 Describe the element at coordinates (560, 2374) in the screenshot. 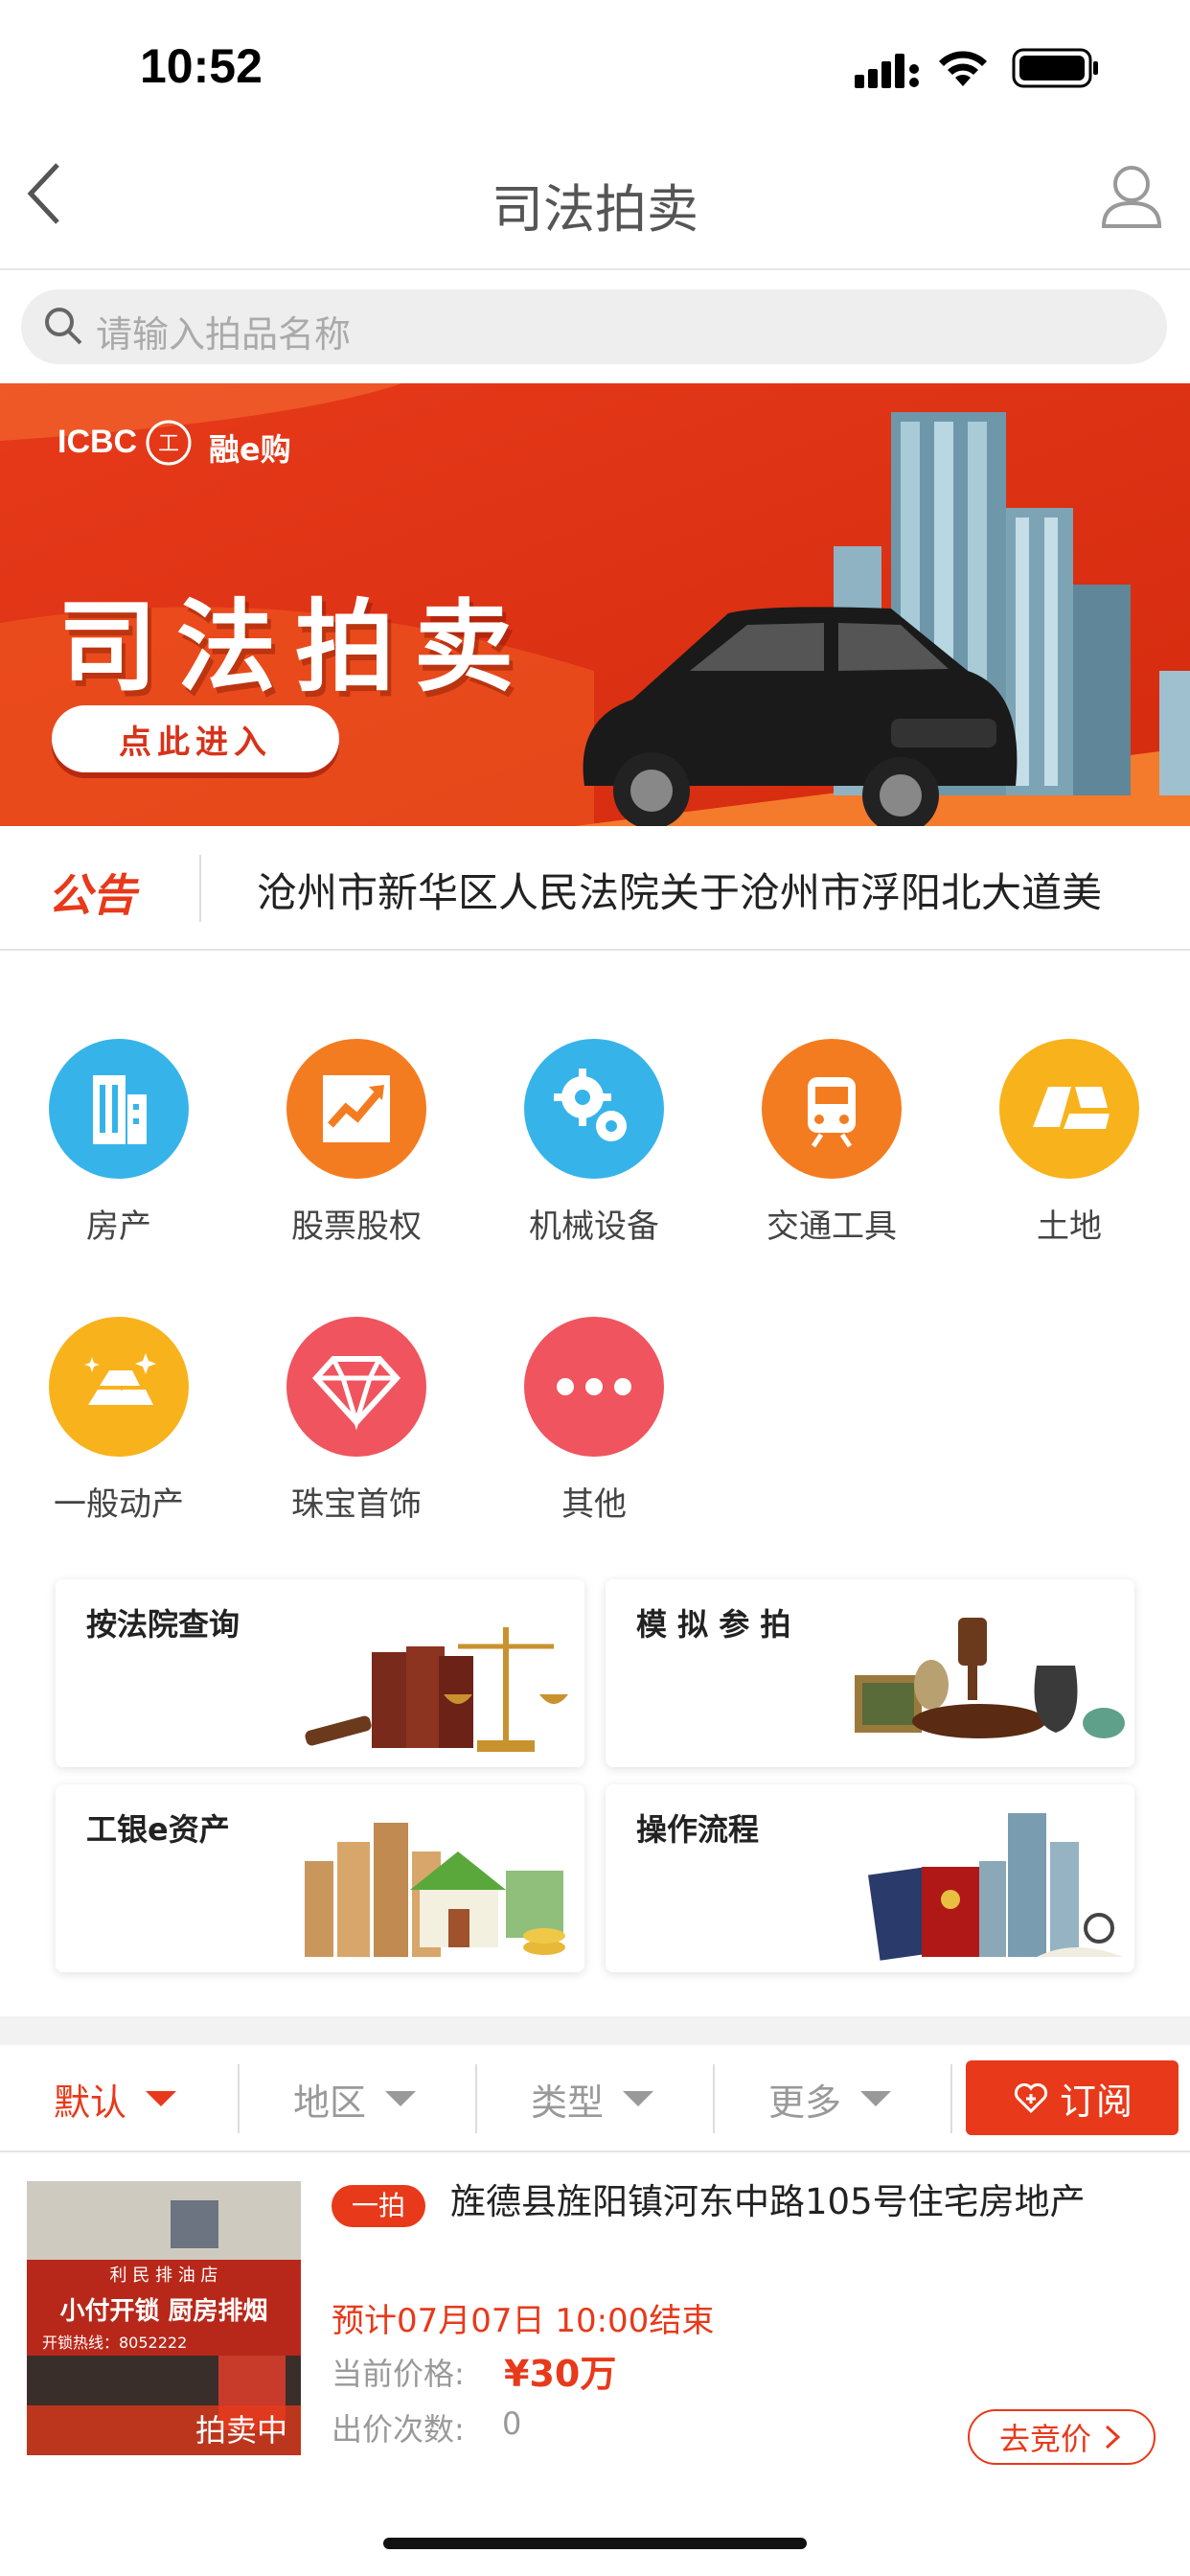

I see `current-price: ¥30万` at that location.